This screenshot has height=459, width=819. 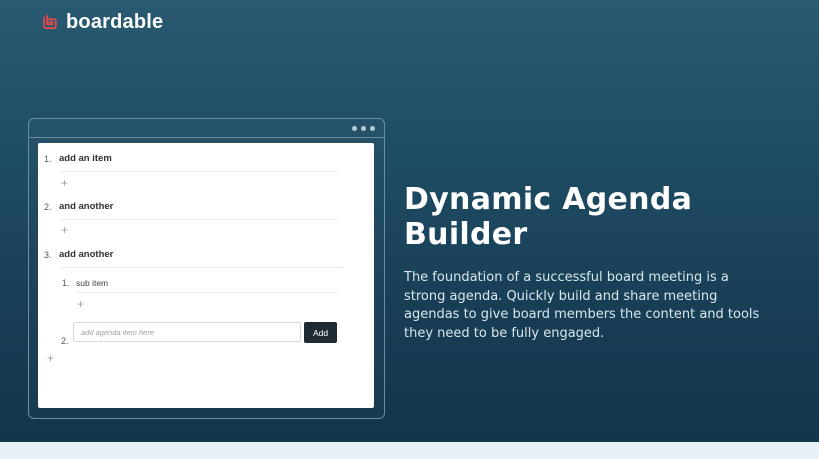 I want to click on window-dots, so click(x=363, y=128).